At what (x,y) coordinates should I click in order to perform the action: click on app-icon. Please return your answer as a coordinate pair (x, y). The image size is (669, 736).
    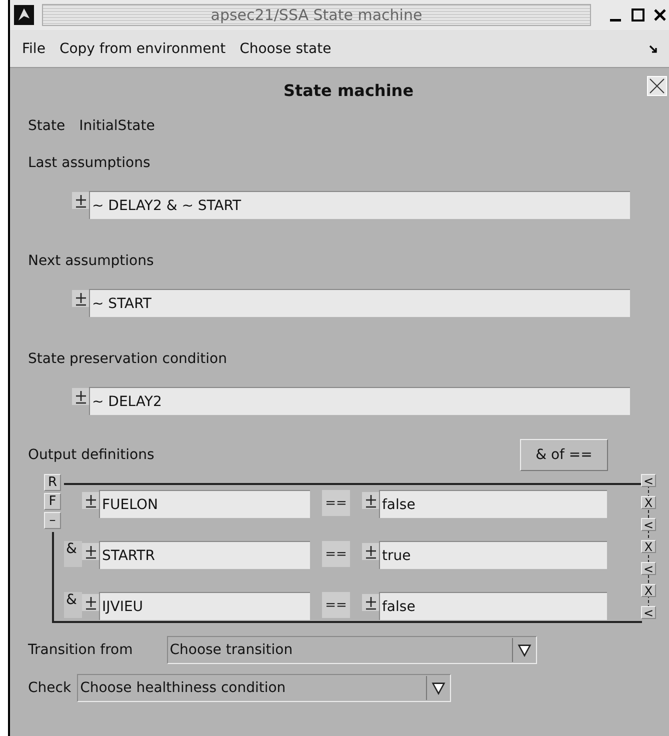
    Looking at the image, I should click on (24, 15).